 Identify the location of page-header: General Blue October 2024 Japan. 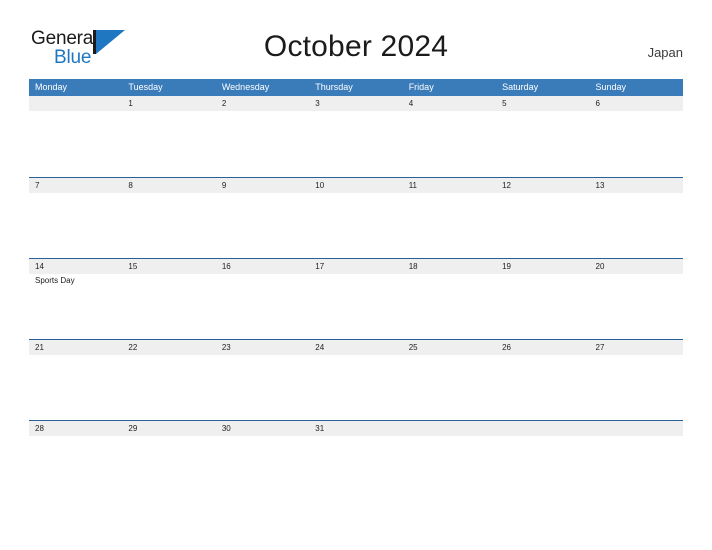
(356, 37).